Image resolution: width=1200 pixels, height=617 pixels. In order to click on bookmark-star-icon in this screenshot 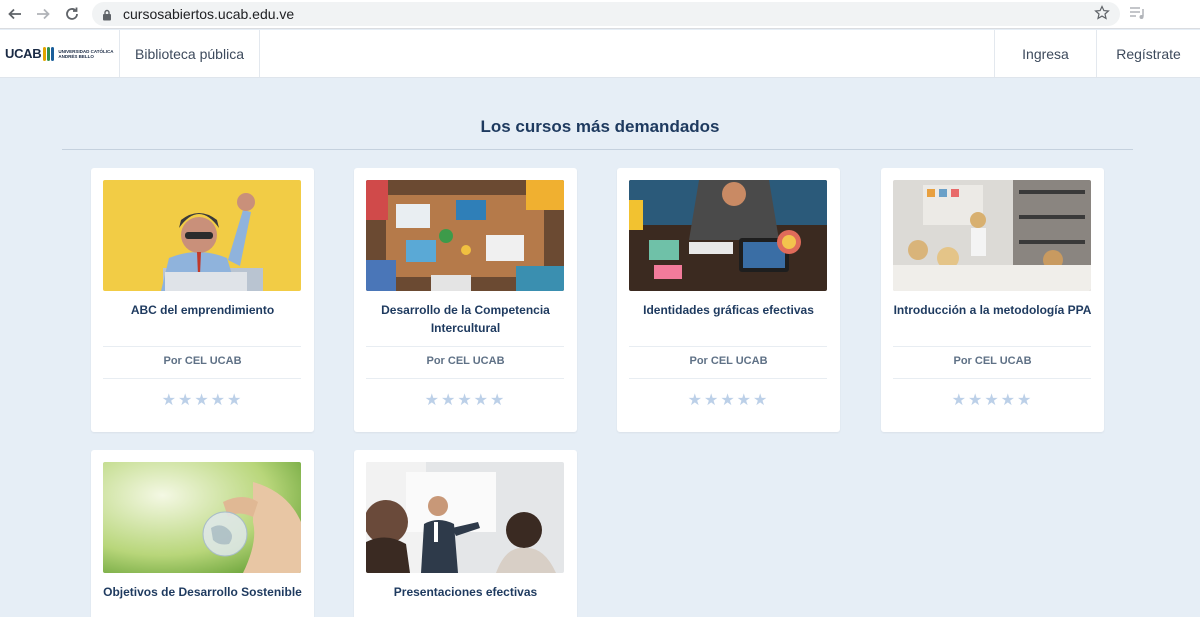, I will do `click(1102, 15)`.